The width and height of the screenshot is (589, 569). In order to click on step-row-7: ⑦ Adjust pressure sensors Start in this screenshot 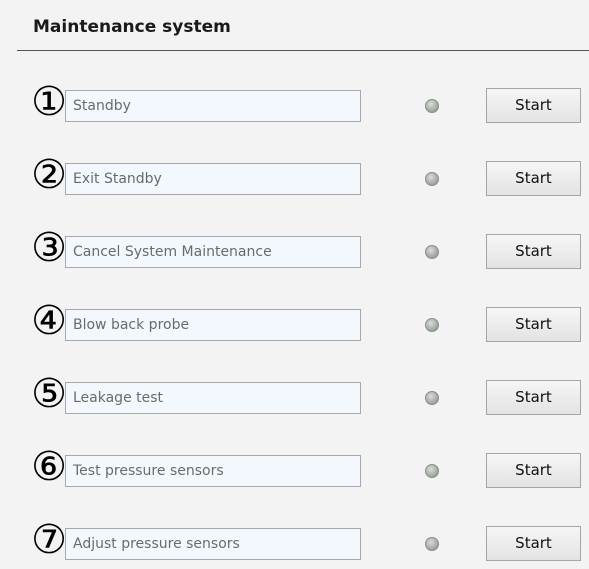, I will do `click(294, 543)`.